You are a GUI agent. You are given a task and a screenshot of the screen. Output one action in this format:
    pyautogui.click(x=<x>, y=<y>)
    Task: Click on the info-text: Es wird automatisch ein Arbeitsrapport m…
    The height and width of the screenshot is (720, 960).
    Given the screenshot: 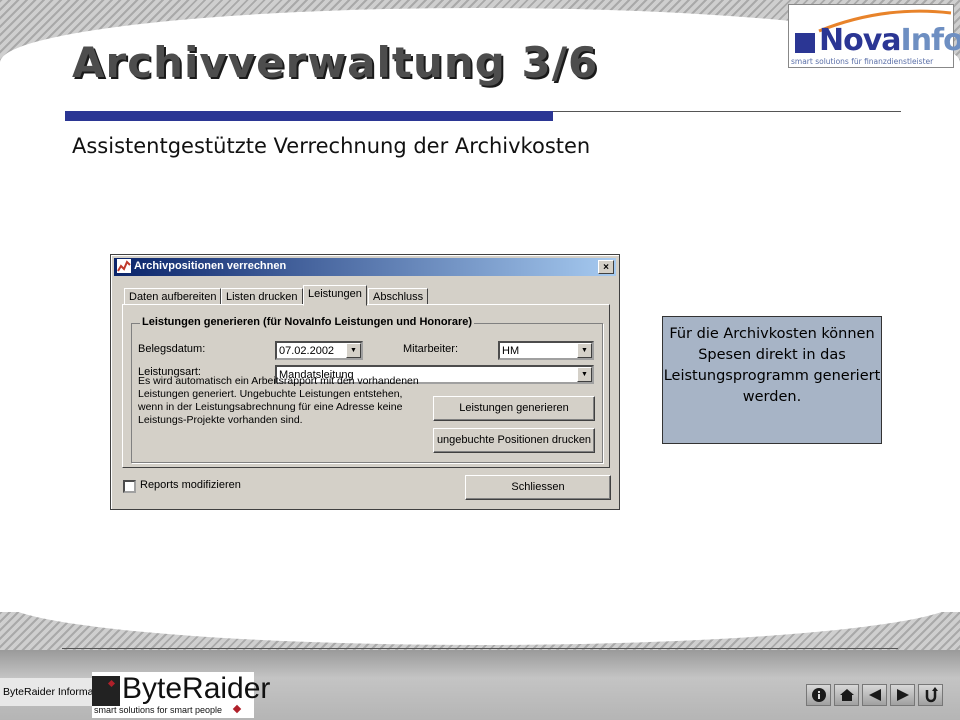 What is the action you would take?
    pyautogui.click(x=278, y=400)
    